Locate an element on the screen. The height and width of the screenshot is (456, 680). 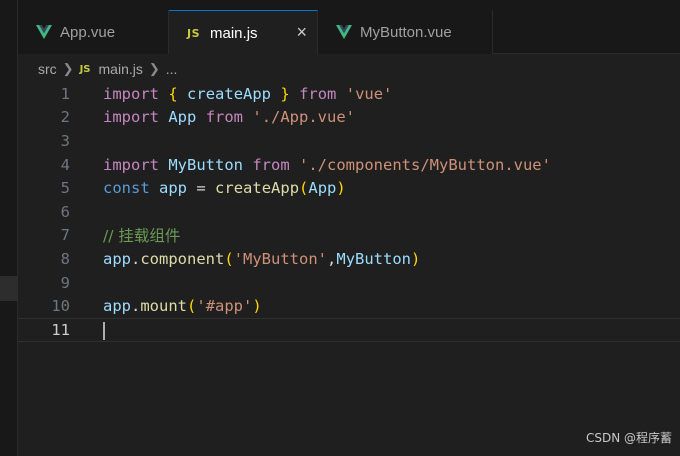
watermark: CSDN @程序蓄 is located at coordinates (628, 438).